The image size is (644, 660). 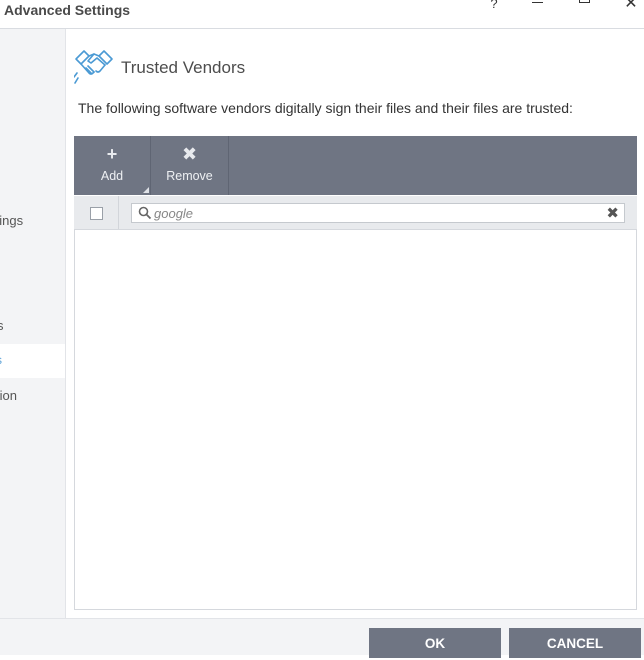 I want to click on divider, so click(x=118, y=212).